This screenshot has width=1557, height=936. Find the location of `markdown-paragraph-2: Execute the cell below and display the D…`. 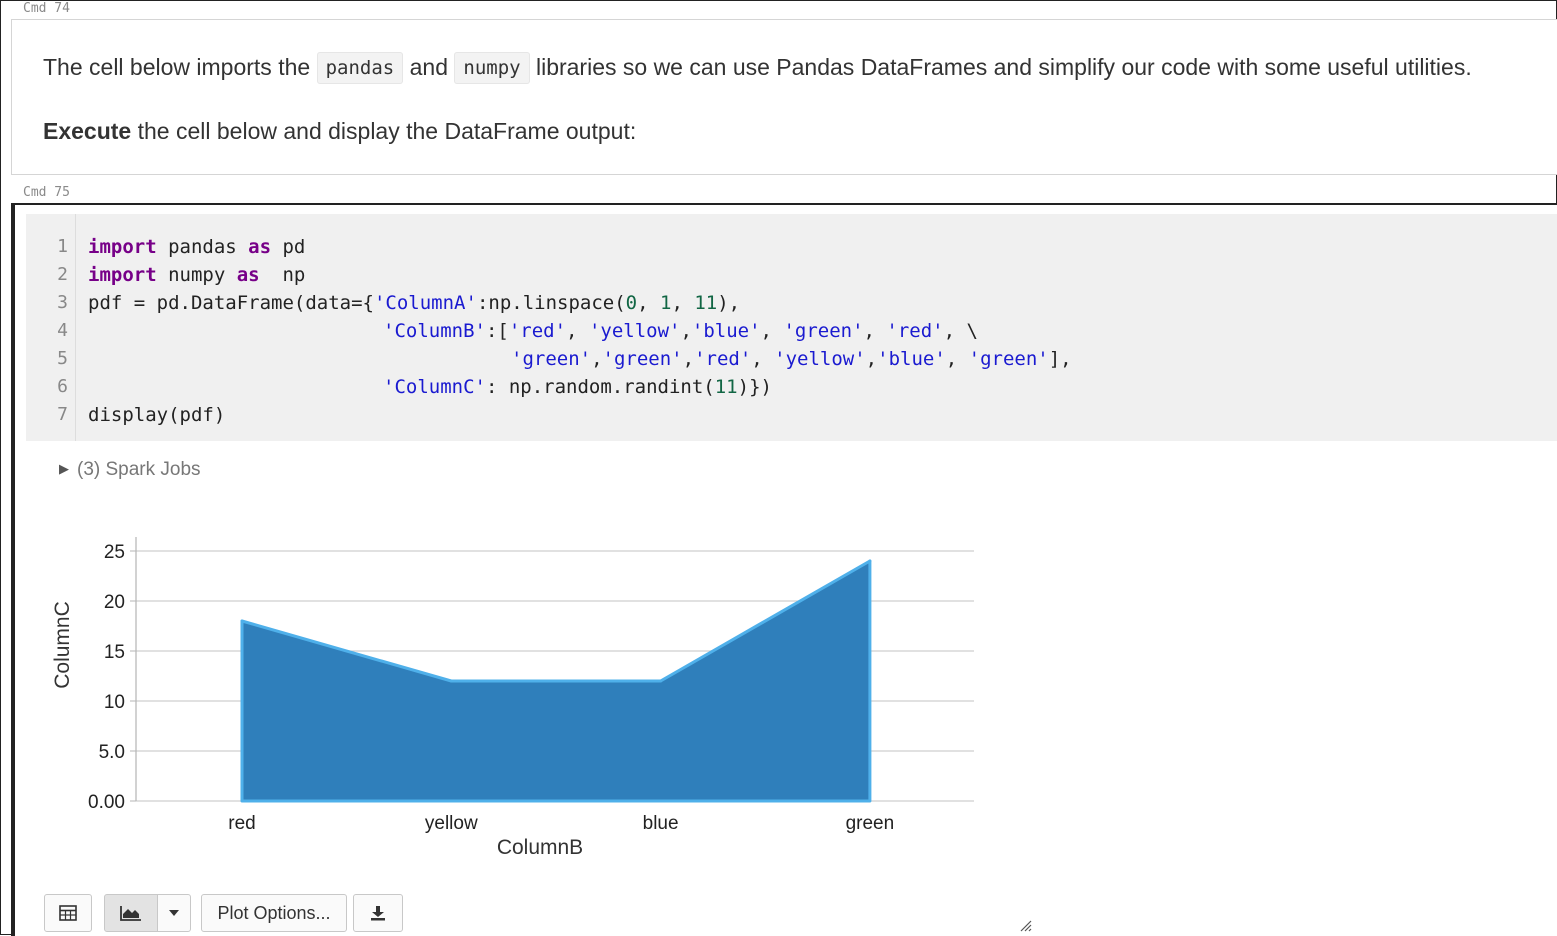

markdown-paragraph-2: Execute the cell below and display the D… is located at coordinates (339, 131).